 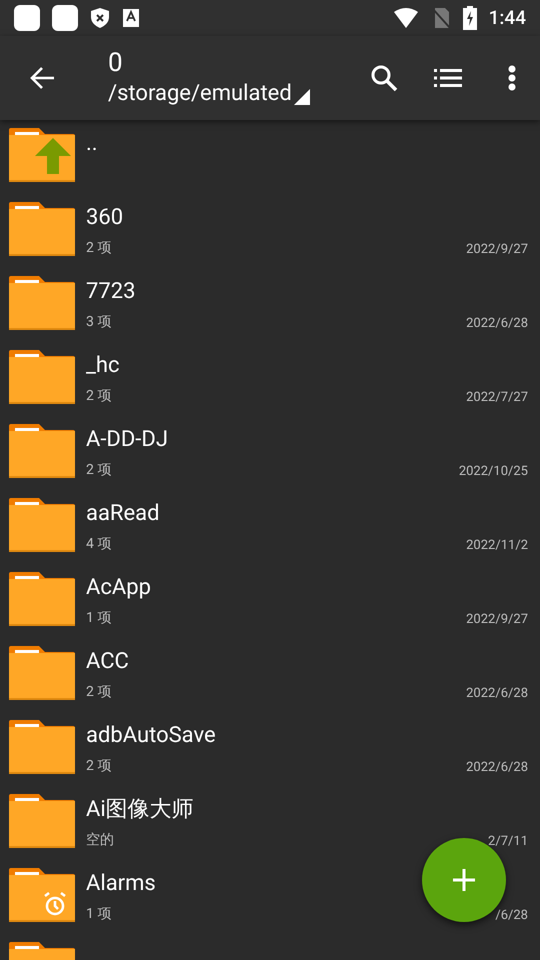 What do you see at coordinates (99, 322) in the screenshot?
I see `item-count: 3 项` at bounding box center [99, 322].